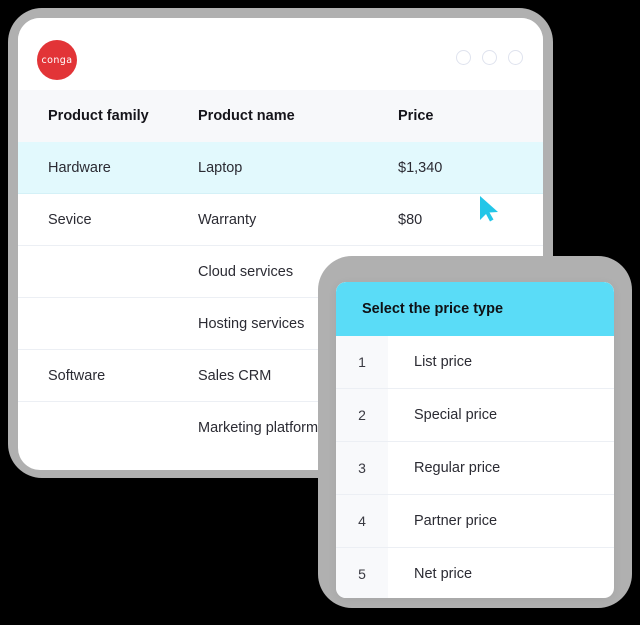 The height and width of the screenshot is (625, 640). I want to click on product-table-header: Product family Product name Price, so click(280, 116).